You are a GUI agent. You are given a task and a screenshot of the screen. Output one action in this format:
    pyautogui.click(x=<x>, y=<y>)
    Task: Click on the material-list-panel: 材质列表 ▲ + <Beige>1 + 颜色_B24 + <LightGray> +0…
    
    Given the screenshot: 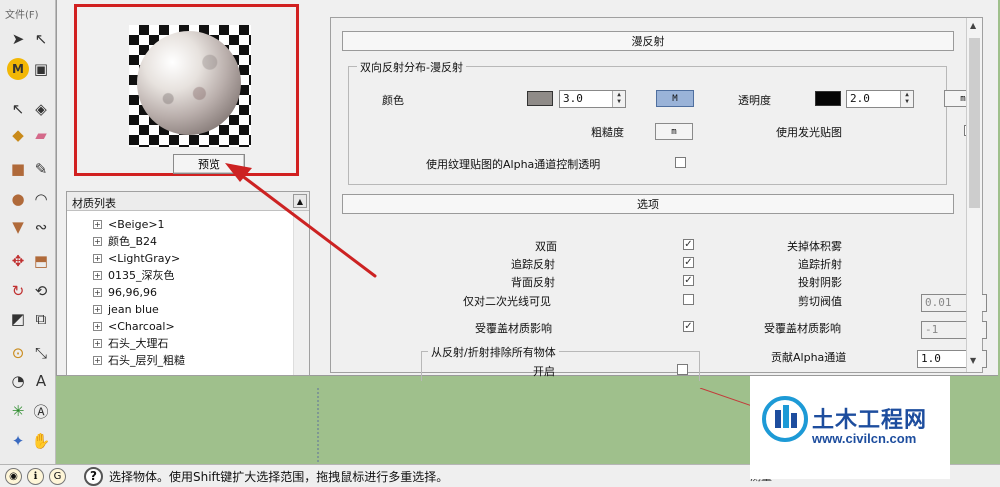 What is the action you would take?
    pyautogui.click(x=188, y=283)
    